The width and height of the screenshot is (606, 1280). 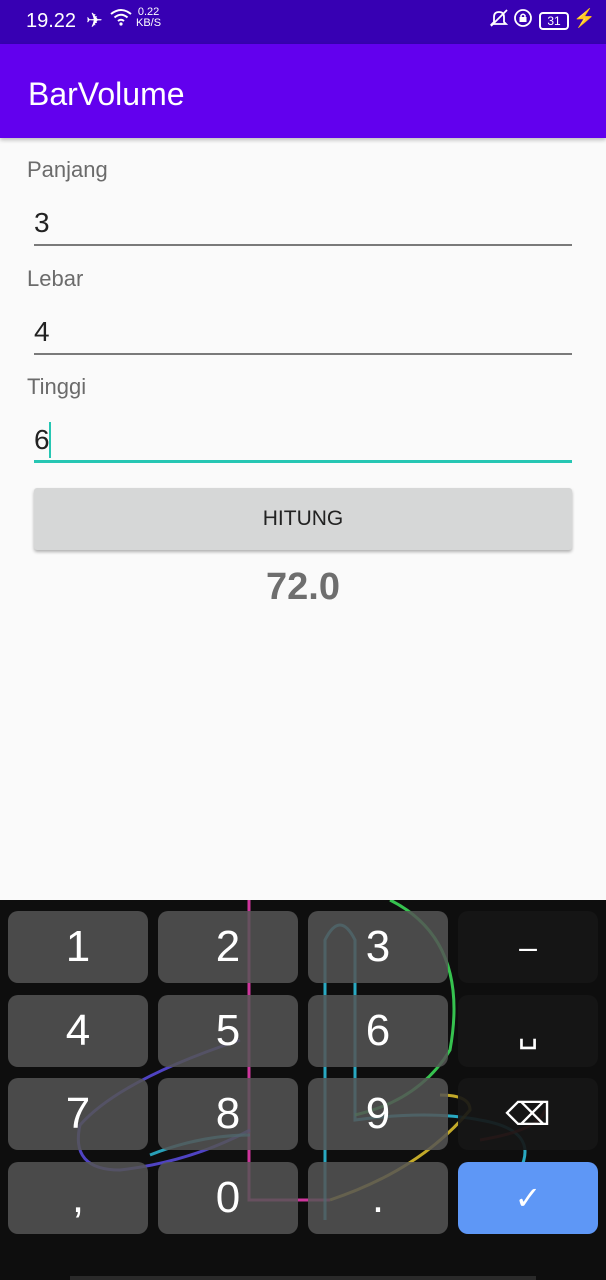 What do you see at coordinates (94, 21) in the screenshot?
I see `airplane-icon: ✈` at bounding box center [94, 21].